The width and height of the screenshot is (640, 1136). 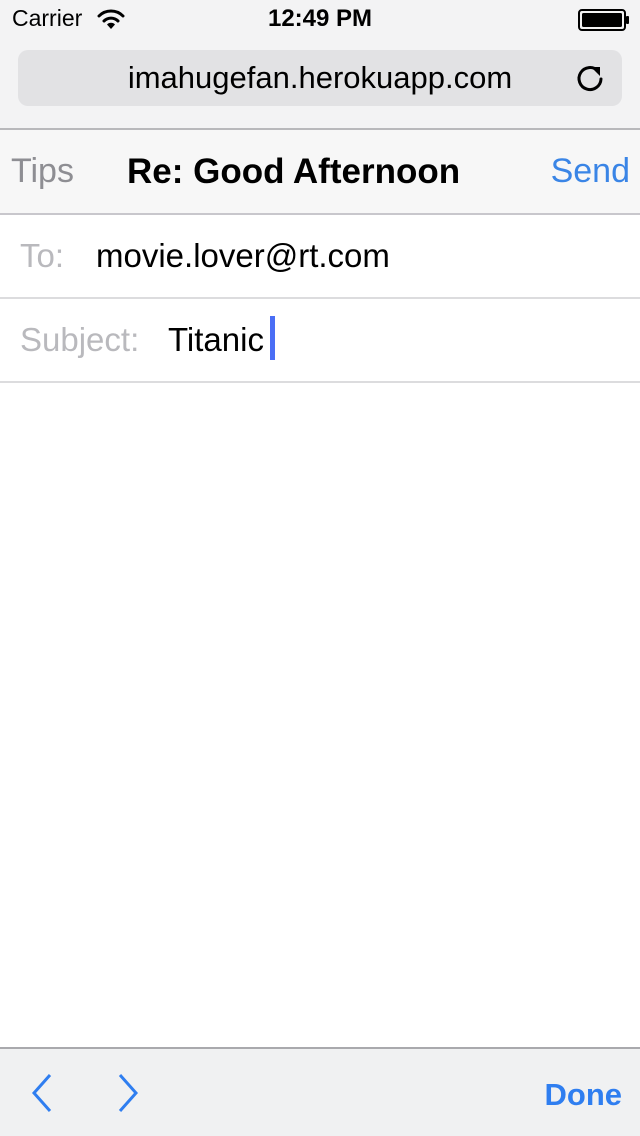 I want to click on done-button: Done, so click(x=584, y=1095).